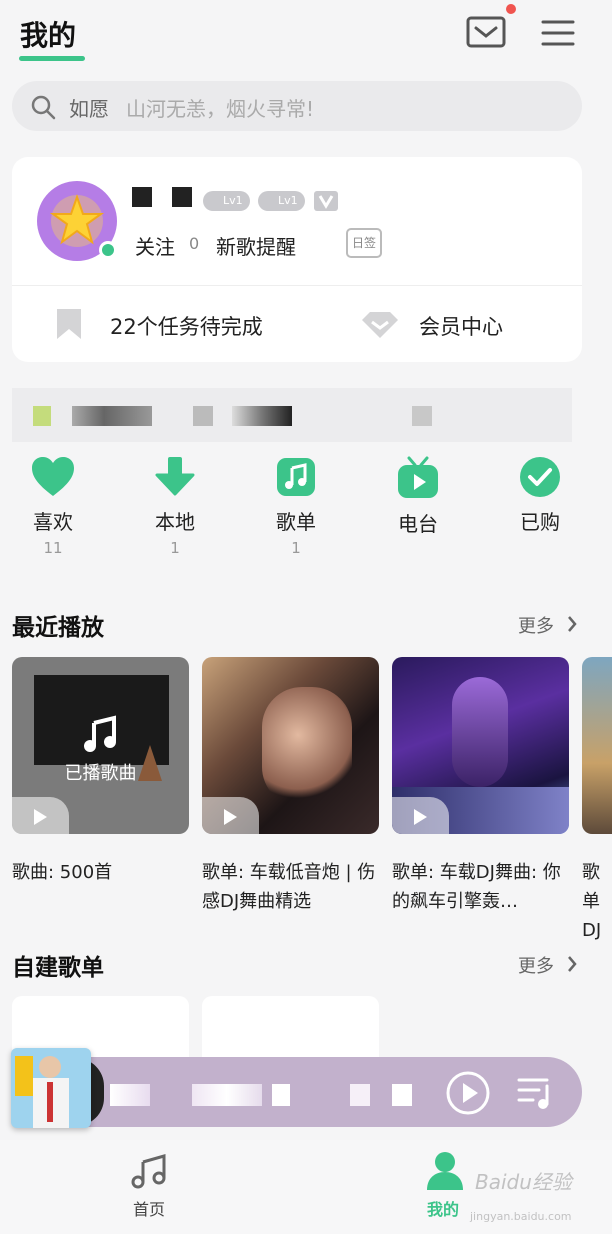  What do you see at coordinates (445, 1172) in the screenshot?
I see `nav-mine-icon` at bounding box center [445, 1172].